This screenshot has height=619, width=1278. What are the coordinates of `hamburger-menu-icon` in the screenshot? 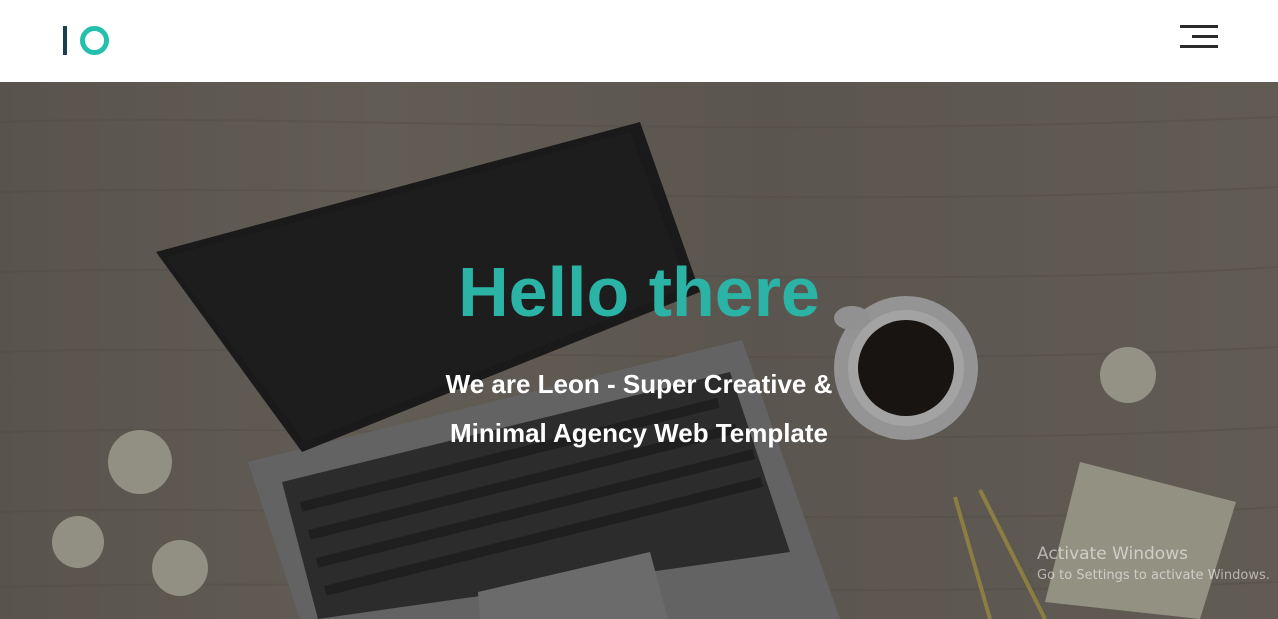 It's located at (1197, 37).